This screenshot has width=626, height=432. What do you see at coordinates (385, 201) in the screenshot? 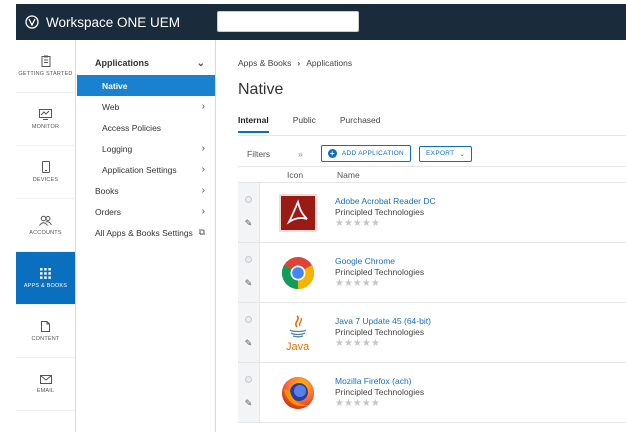
I see `app-name: Adobe Acrobat Reader DC` at bounding box center [385, 201].